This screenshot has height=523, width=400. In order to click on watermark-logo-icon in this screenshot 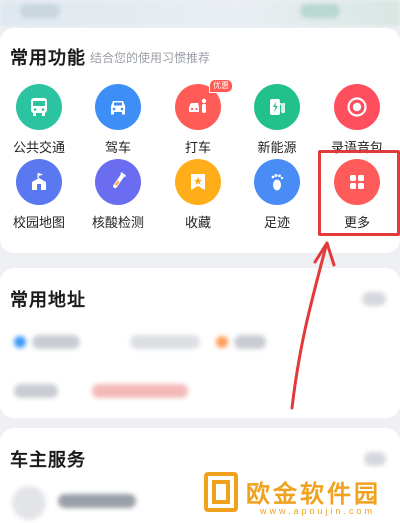, I will do `click(221, 492)`.